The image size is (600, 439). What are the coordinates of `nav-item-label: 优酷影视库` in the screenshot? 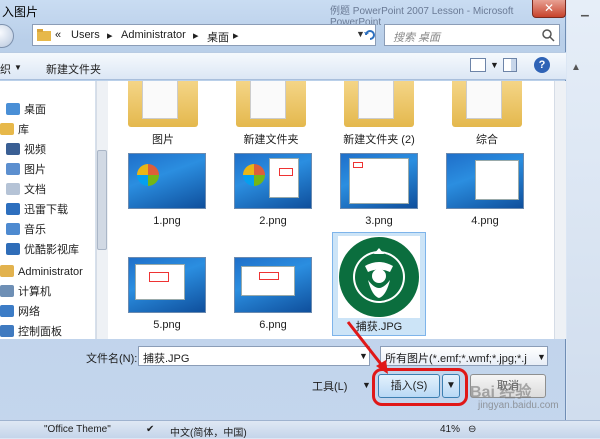 It's located at (51, 250).